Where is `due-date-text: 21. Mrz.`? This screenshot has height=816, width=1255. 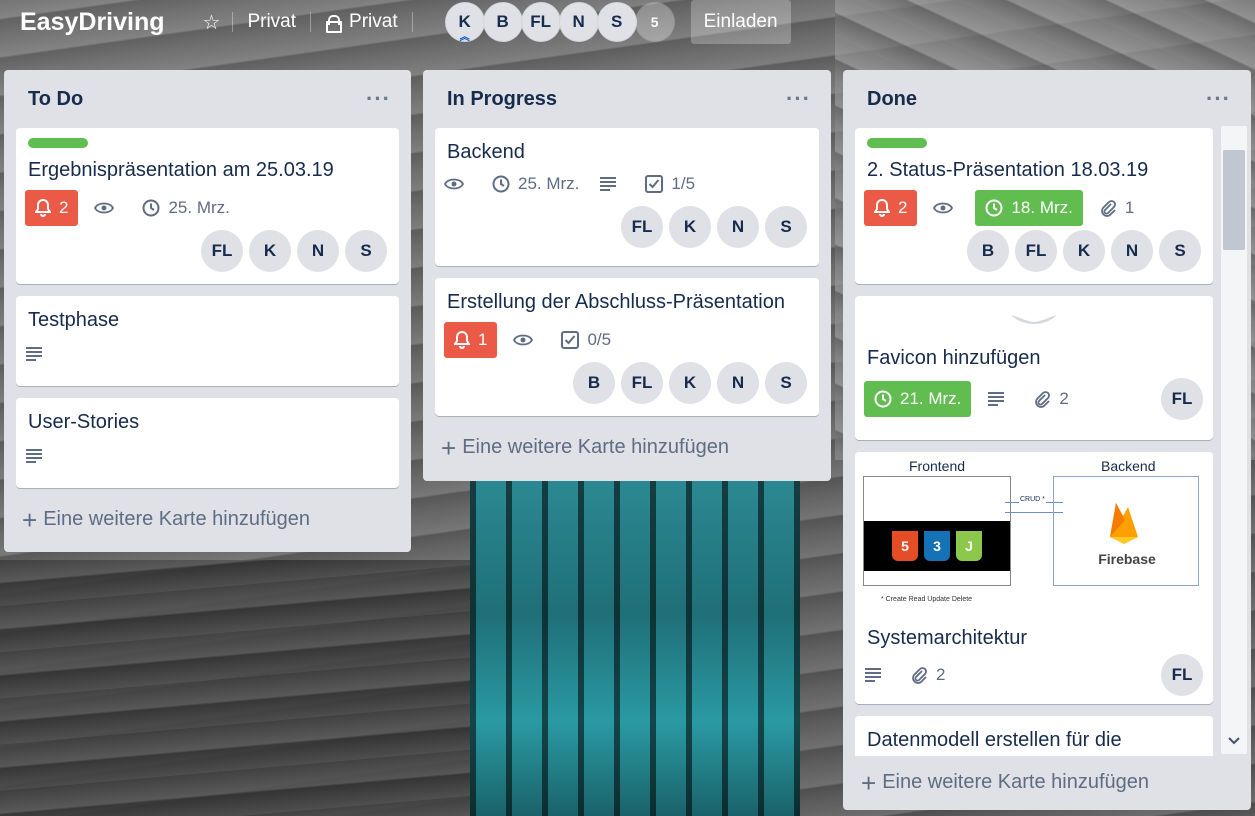 due-date-text: 21. Mrz. is located at coordinates (931, 398).